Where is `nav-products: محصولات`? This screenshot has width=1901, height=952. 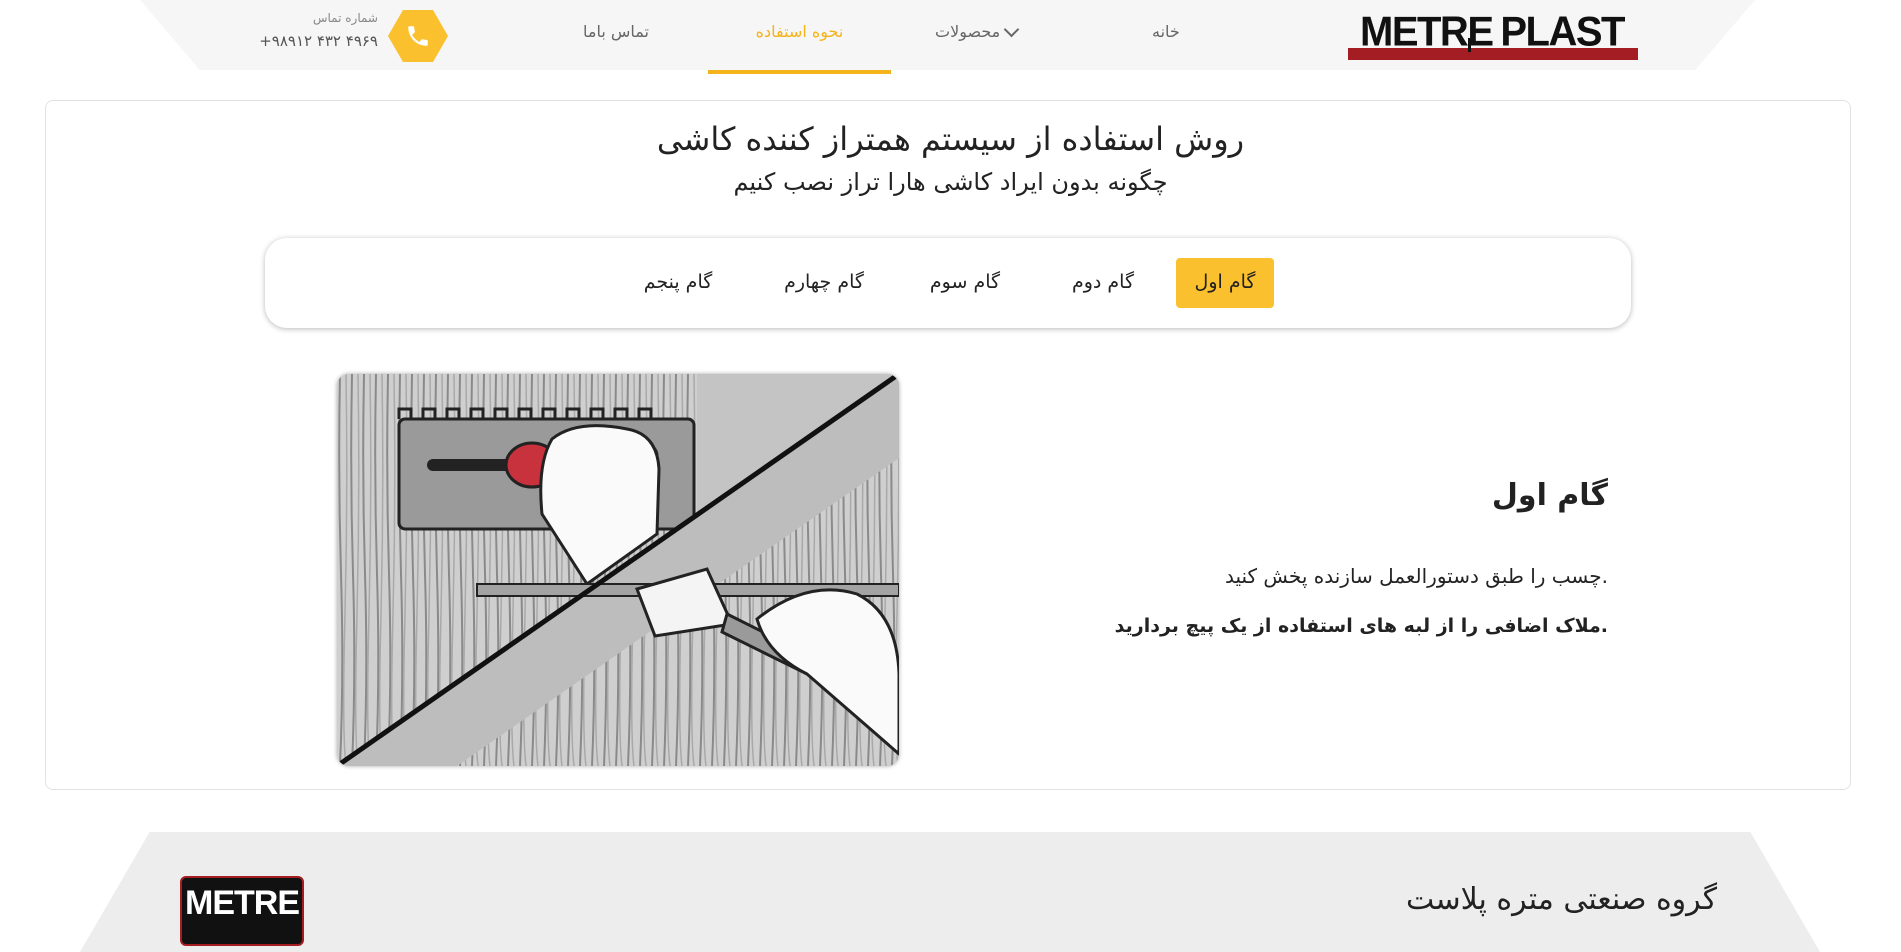
nav-products: محصولات is located at coordinates (979, 31).